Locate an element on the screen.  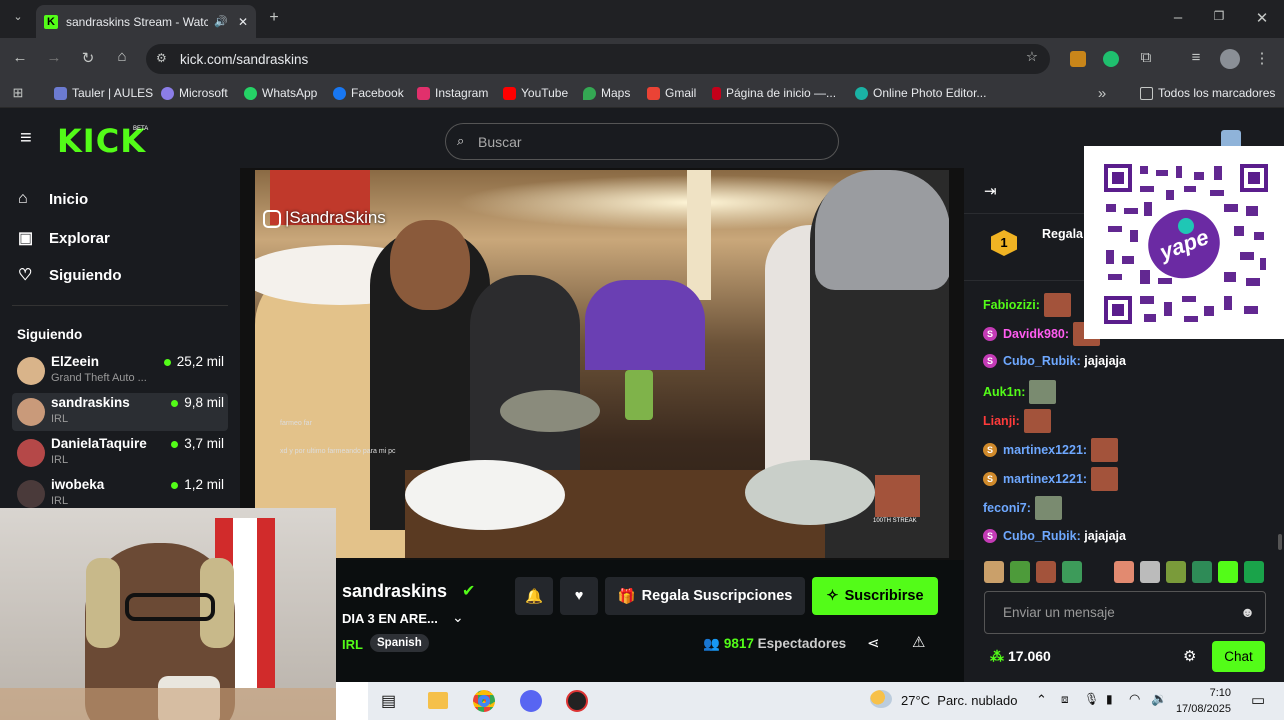
camera-icon: ▮ is located at coordinates (1109, 699).